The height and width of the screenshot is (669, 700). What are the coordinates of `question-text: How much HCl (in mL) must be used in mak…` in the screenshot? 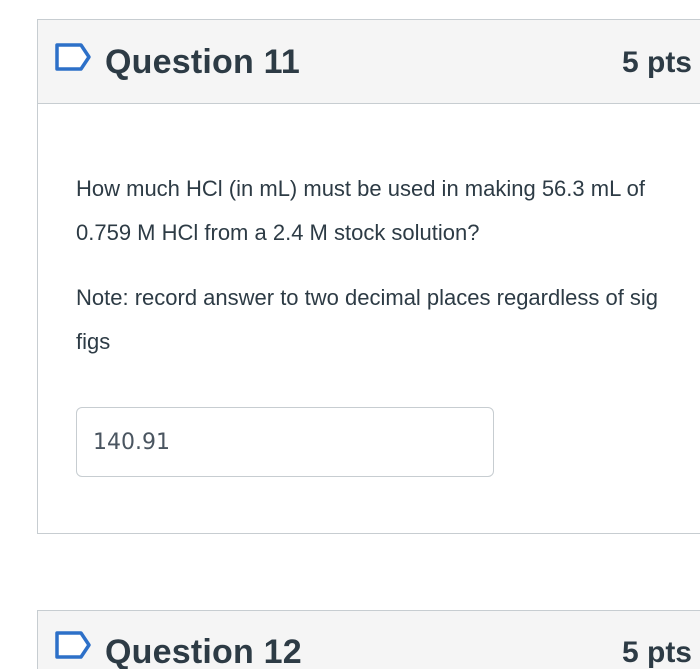 It's located at (360, 210).